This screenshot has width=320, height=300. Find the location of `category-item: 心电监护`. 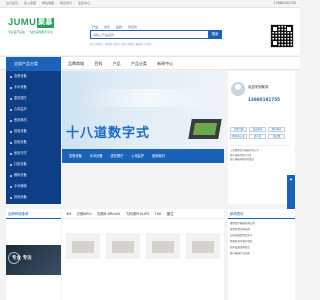

category-item: 心电监护 is located at coordinates (33, 109).